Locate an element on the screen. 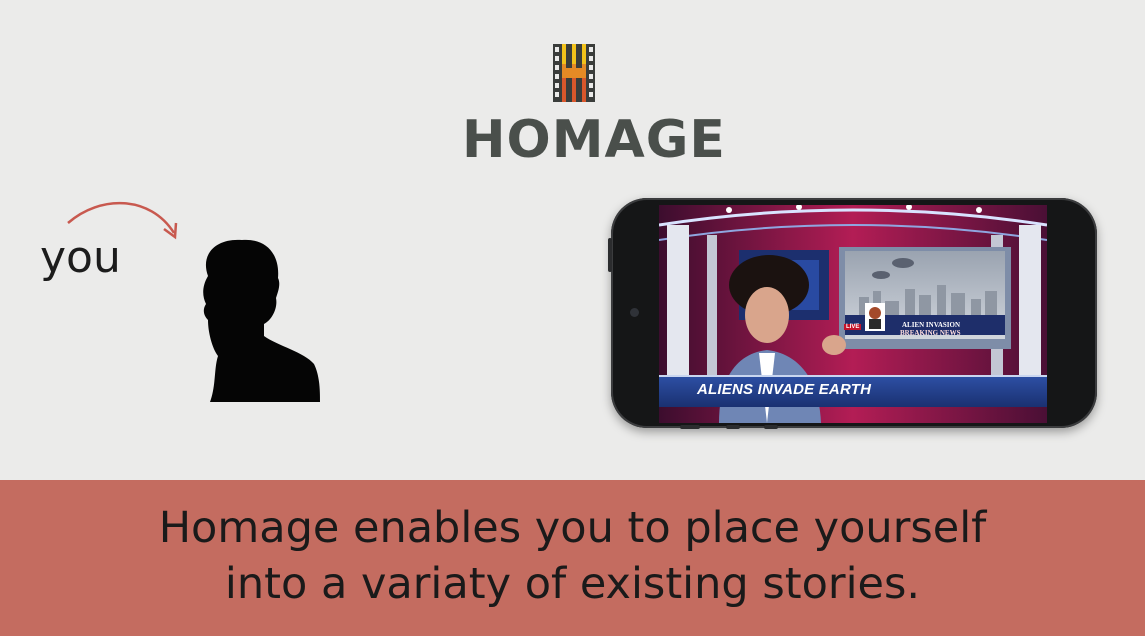 The image size is (1145, 636). monitor-subtitle: BREAKING NEWS is located at coordinates (930, 333).